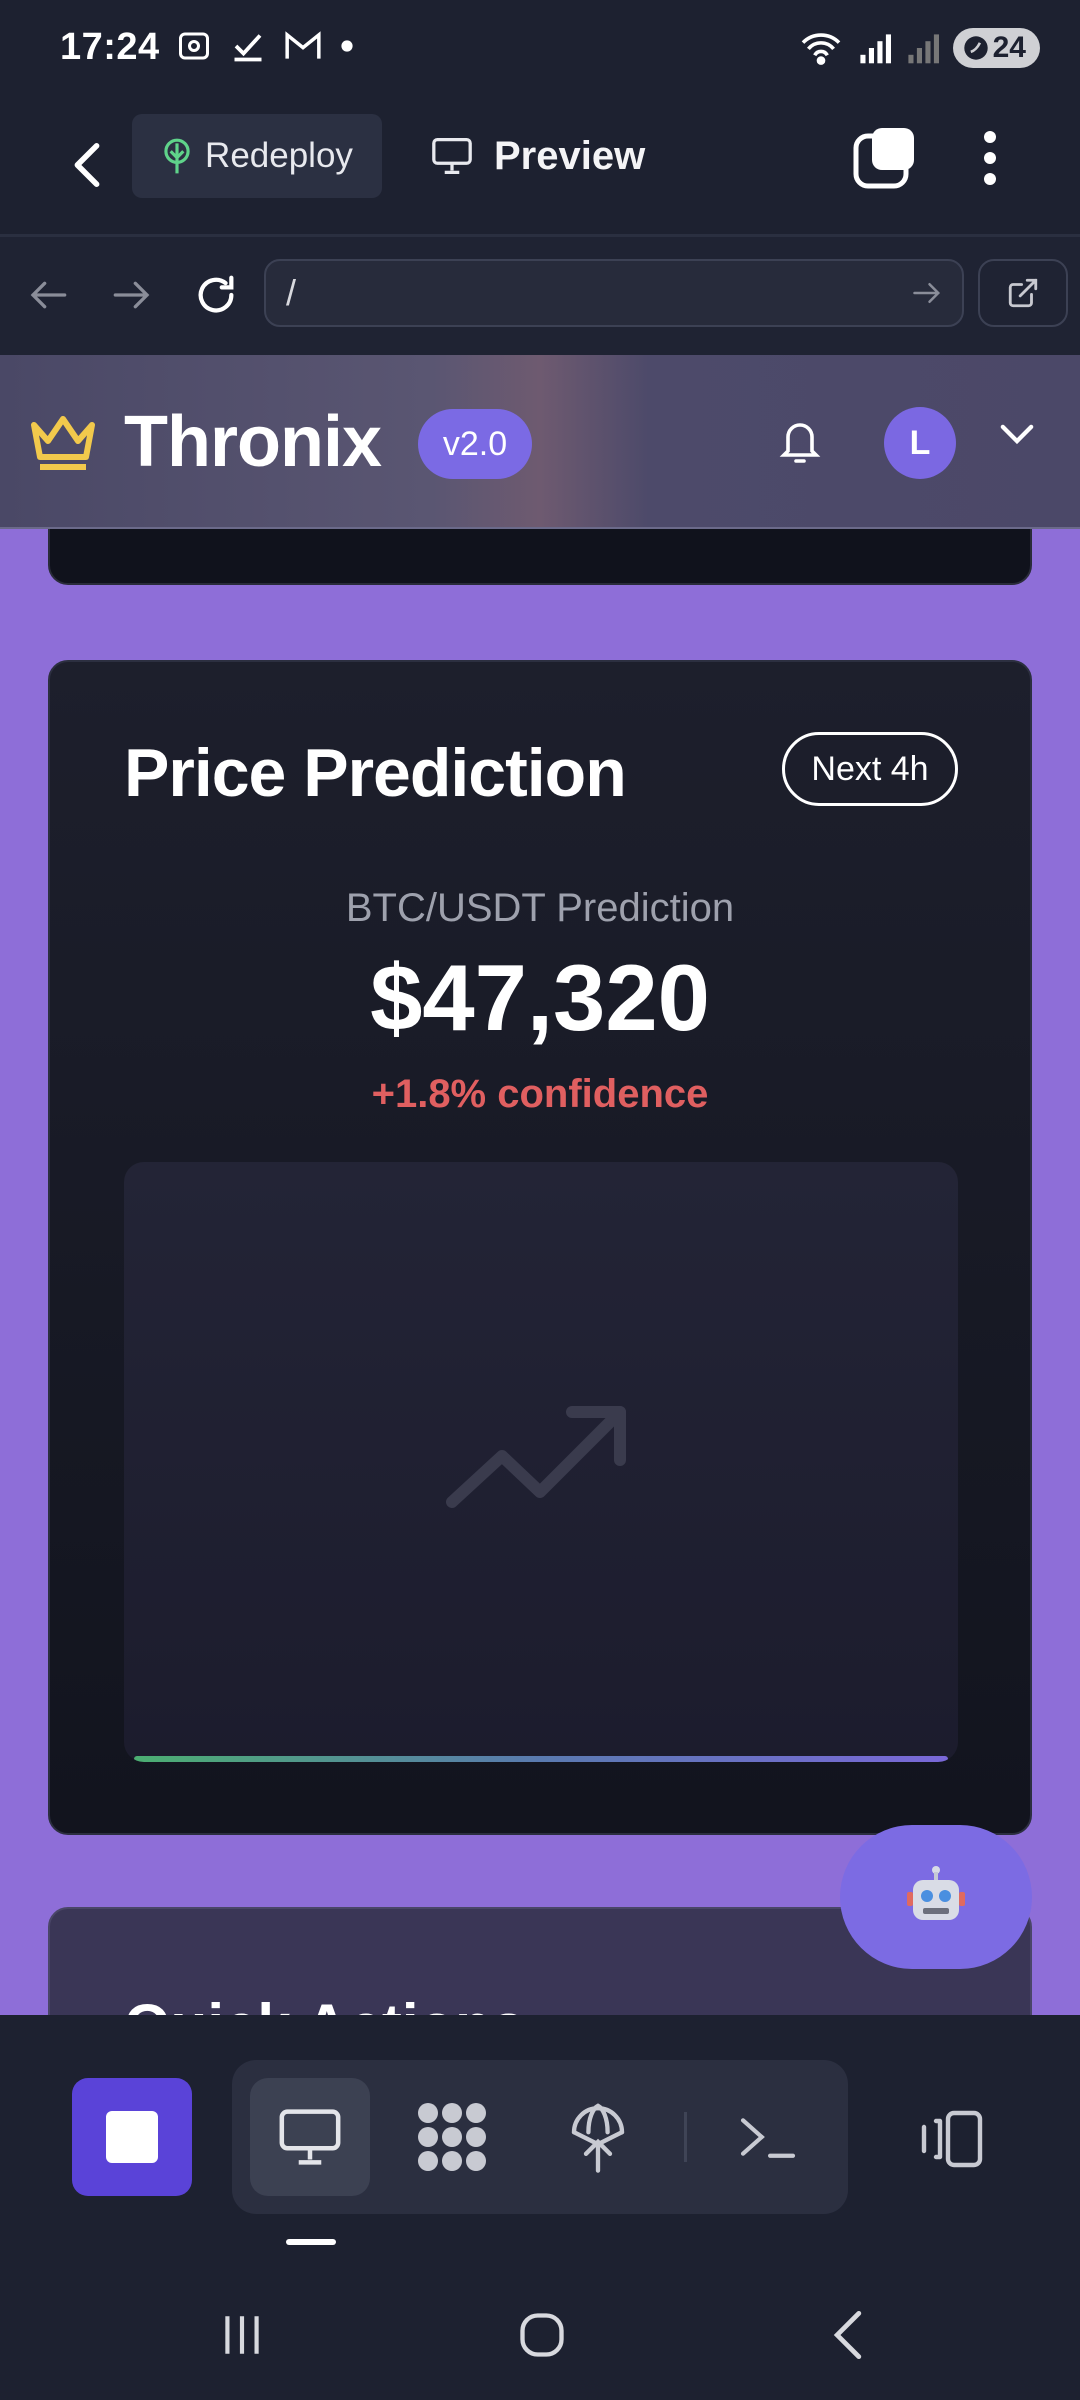  I want to click on system-navigation-bar, so click(540, 2330).